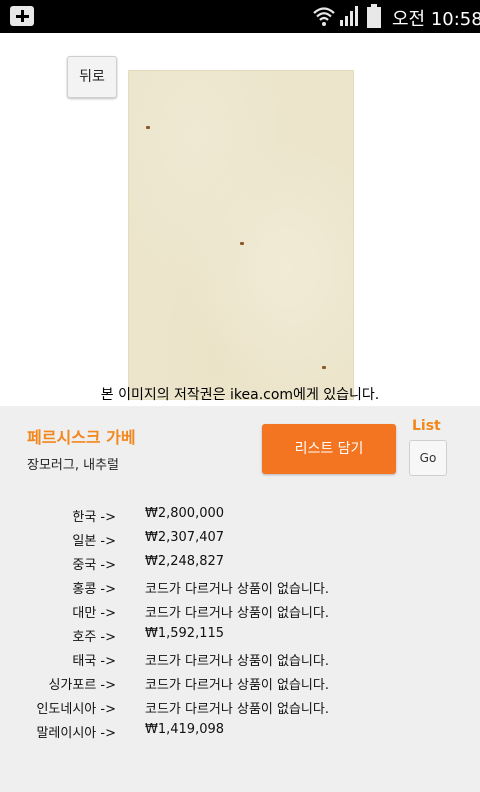  What do you see at coordinates (436, 19) in the screenshot?
I see `status-clock: 오전 10:58` at bounding box center [436, 19].